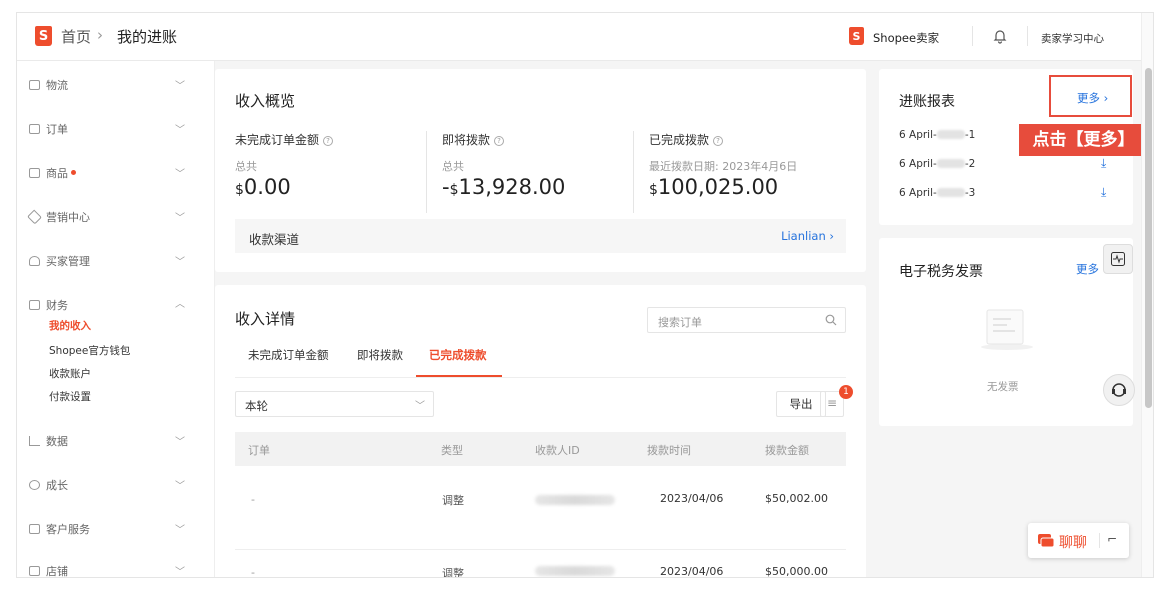 The image size is (1174, 607). Describe the element at coordinates (59, 529) in the screenshot. I see `sidebar-item-customer-service: 客户服务` at that location.